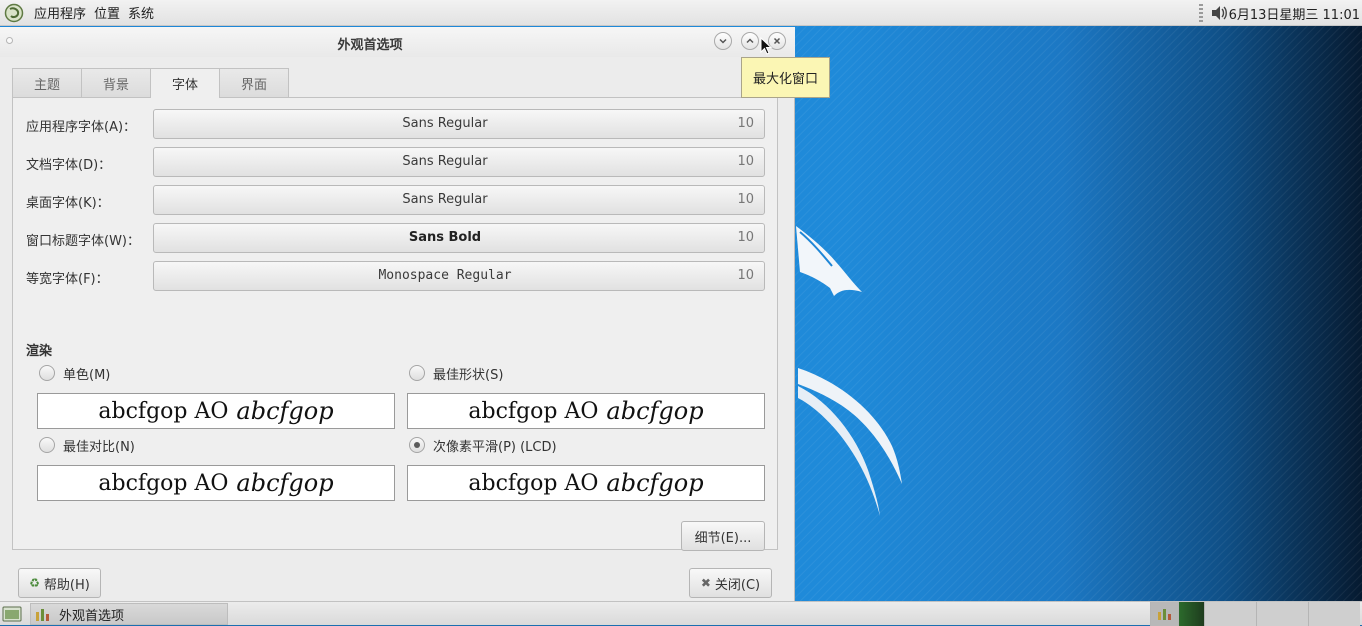 This screenshot has width=1362, height=626. I want to click on best-shapes-sample: abcfgop AO abcfgop, so click(586, 411).